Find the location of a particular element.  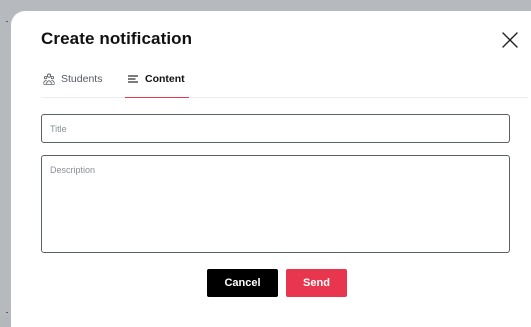

dialog-title: Create notification is located at coordinates (117, 38).